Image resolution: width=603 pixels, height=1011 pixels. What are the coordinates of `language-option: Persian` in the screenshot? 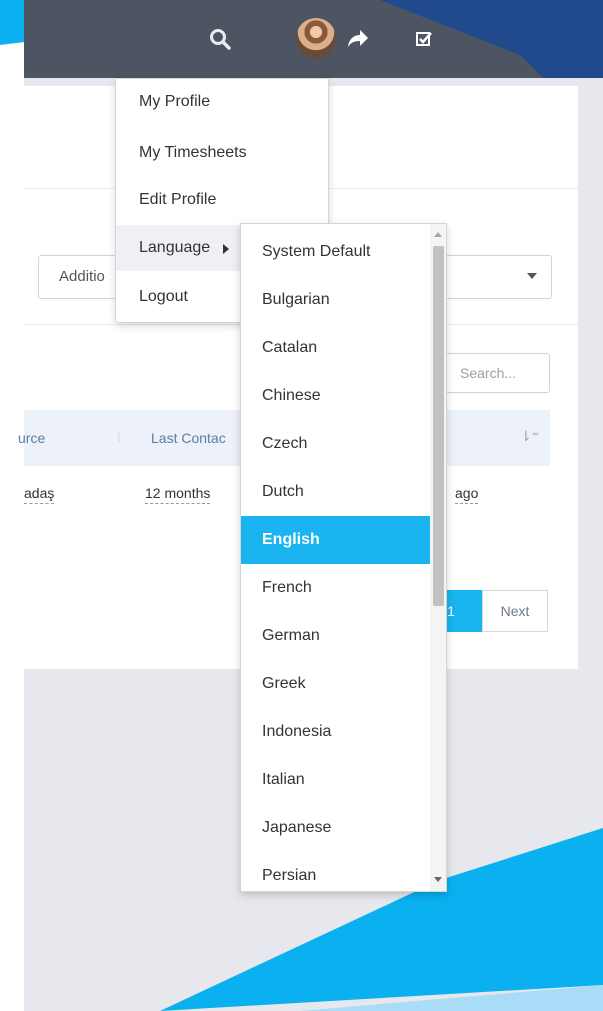 It's located at (335, 871).